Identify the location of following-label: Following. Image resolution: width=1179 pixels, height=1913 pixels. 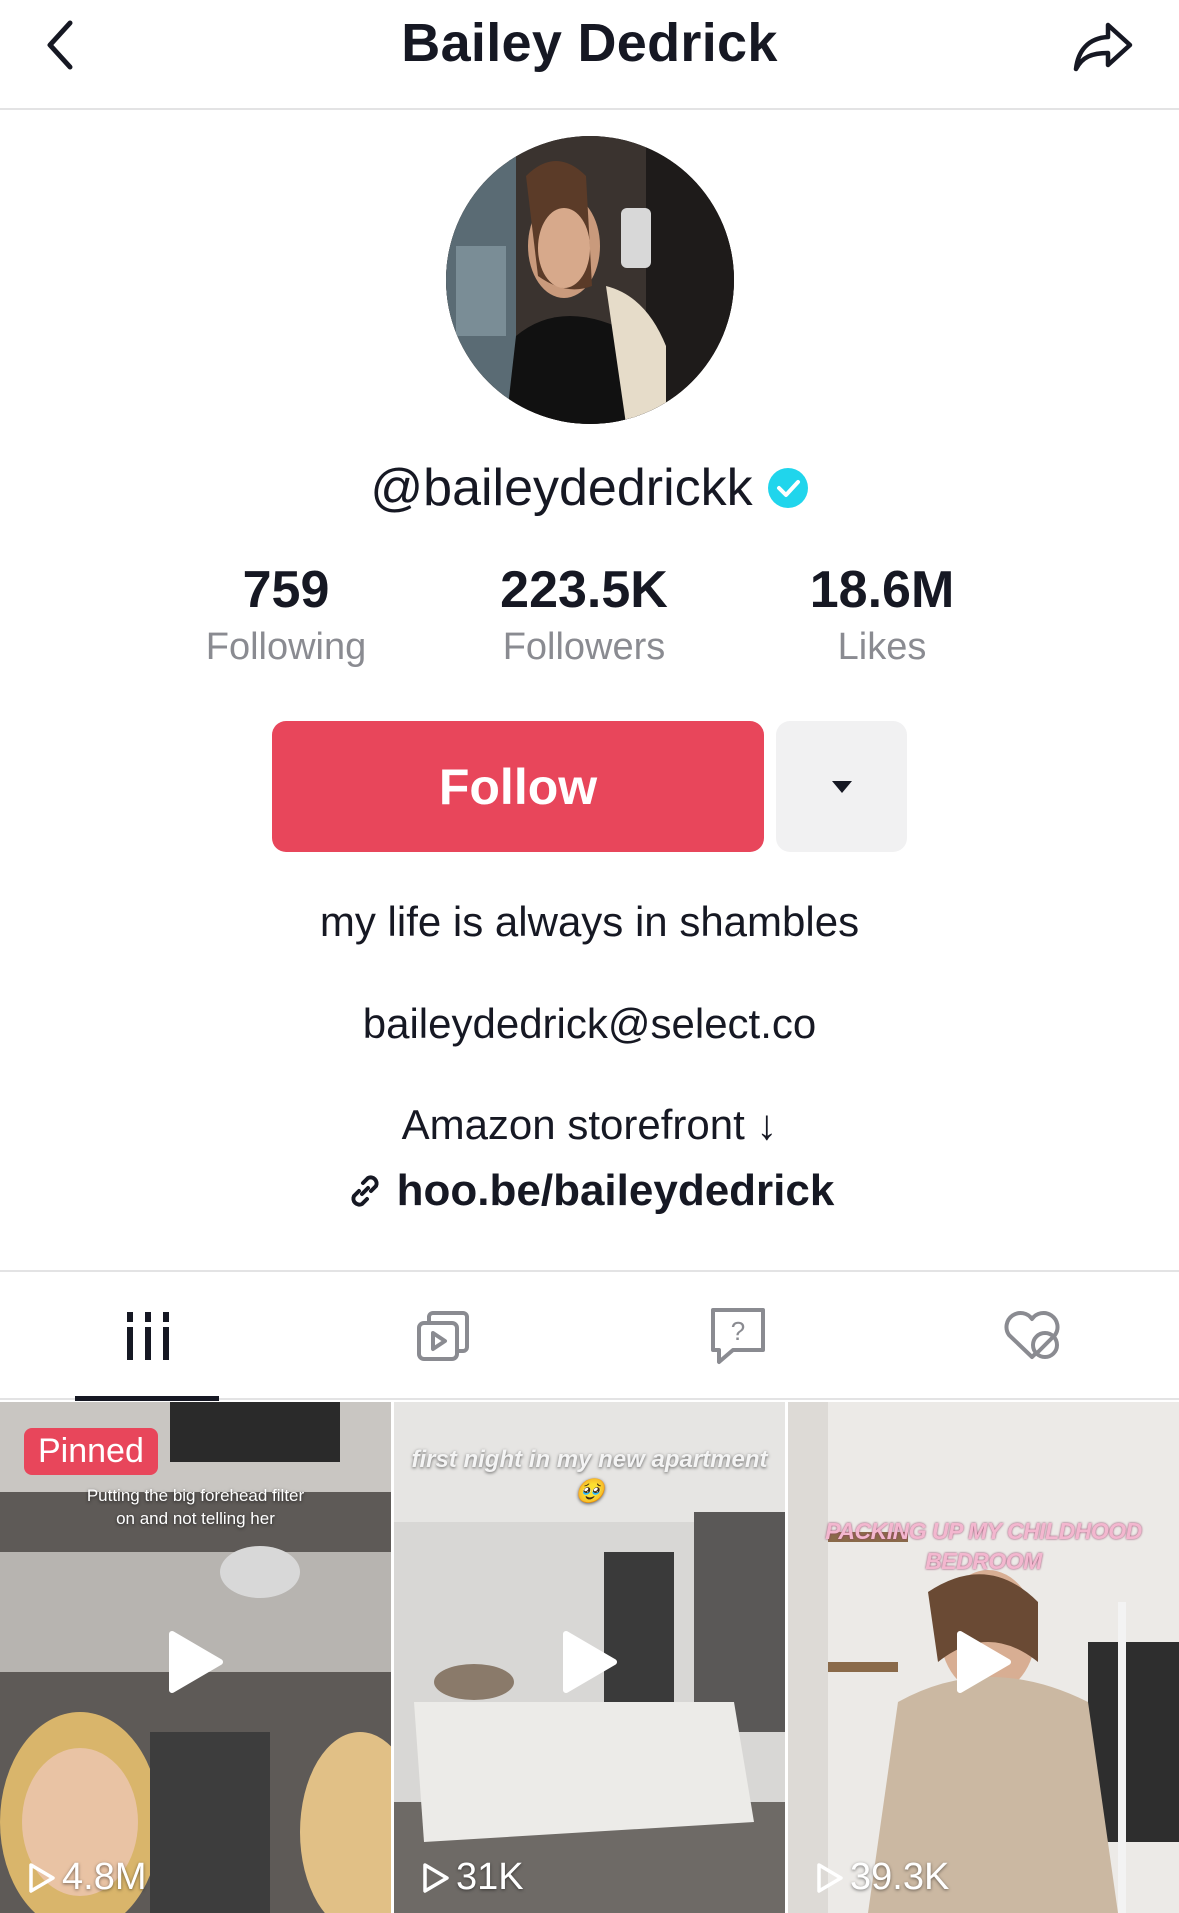
(286, 647).